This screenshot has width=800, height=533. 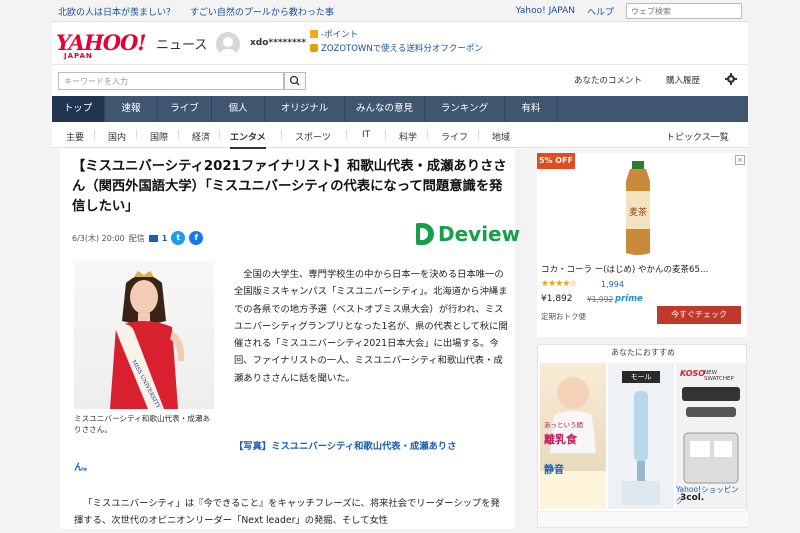 I want to click on sub-nav-region: 地域, so click(x=501, y=136).